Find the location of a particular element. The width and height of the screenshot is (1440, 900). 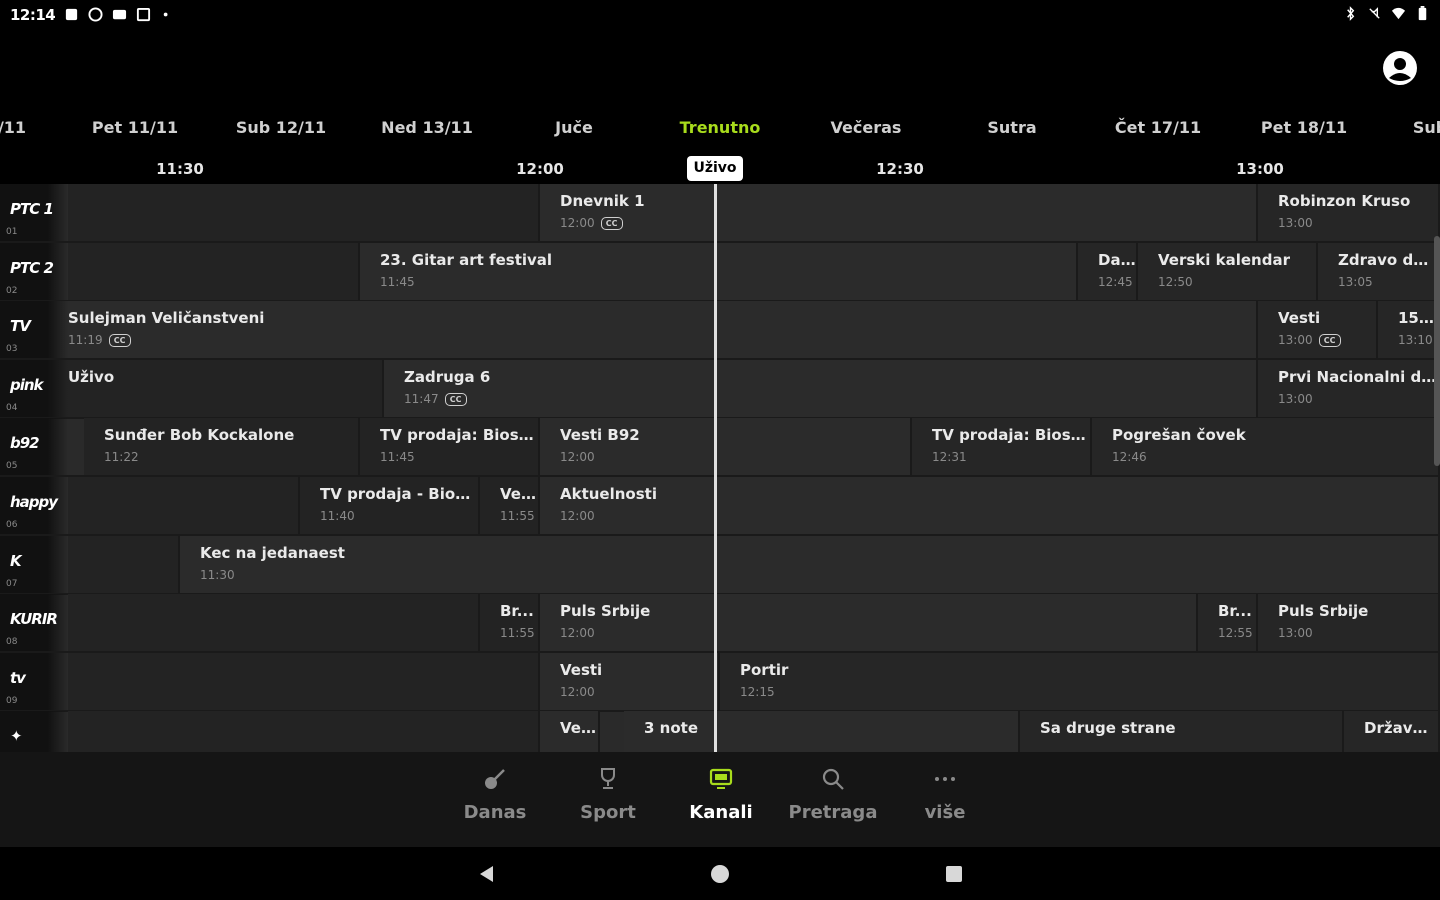

nav-danas: Danas is located at coordinates (495, 794).